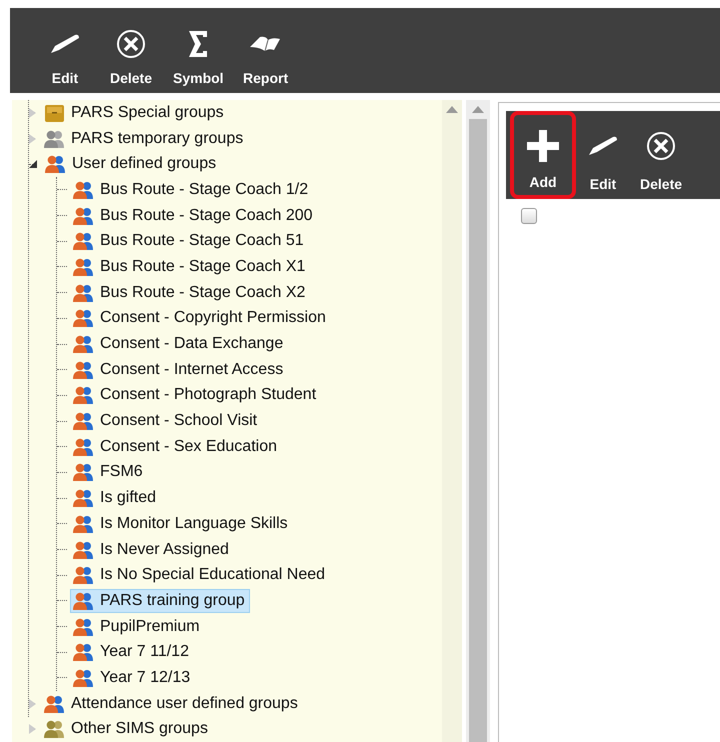  I want to click on tree-item: Consent - School Visit, so click(166, 421).